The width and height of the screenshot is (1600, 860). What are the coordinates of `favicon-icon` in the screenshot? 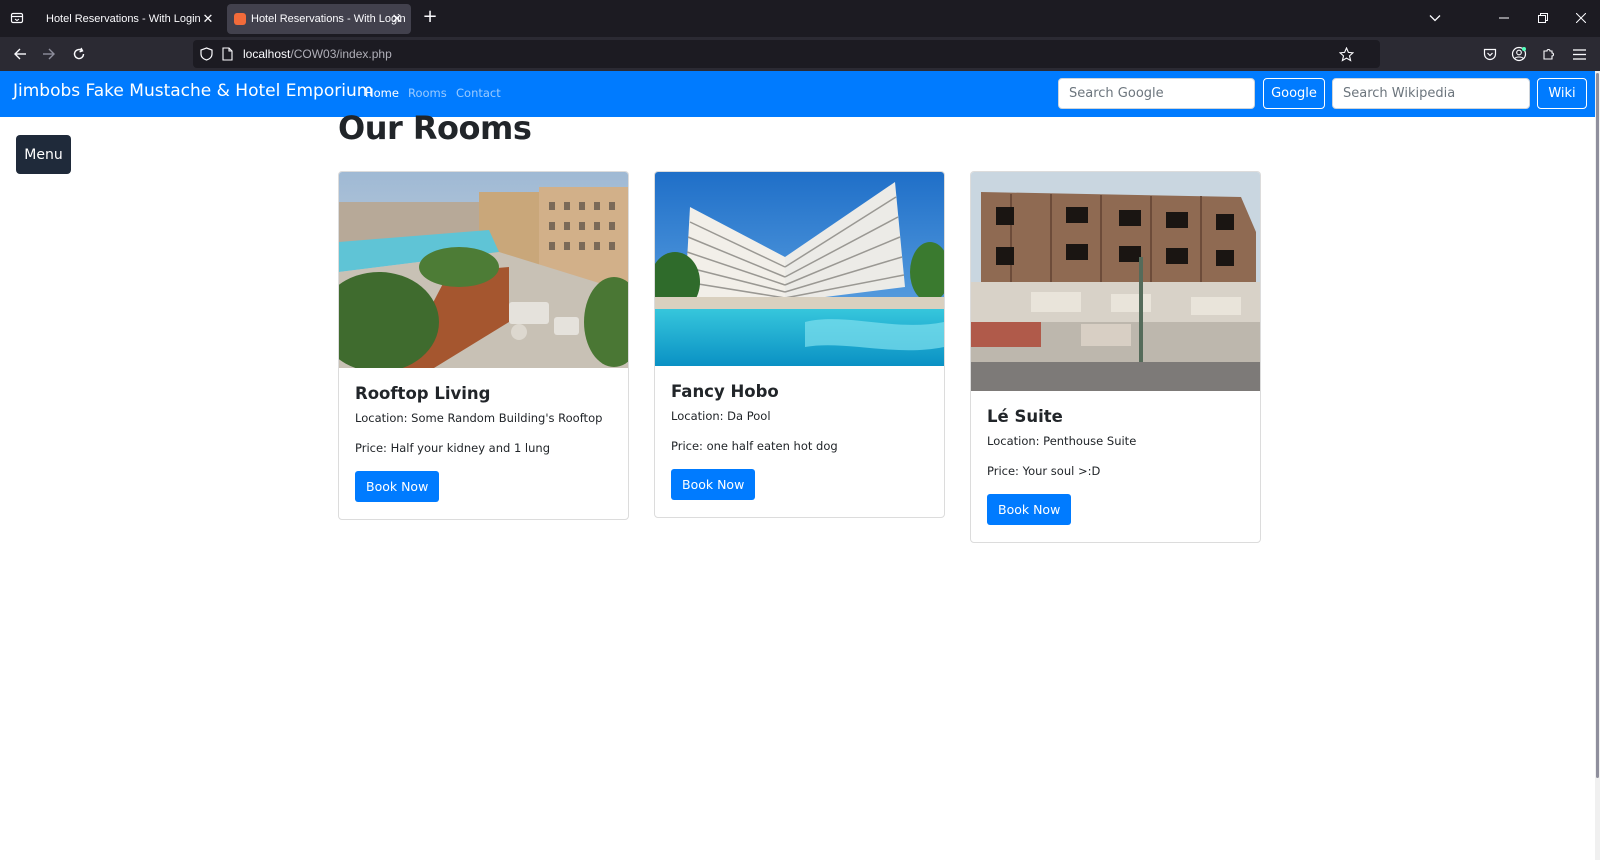 It's located at (240, 19).